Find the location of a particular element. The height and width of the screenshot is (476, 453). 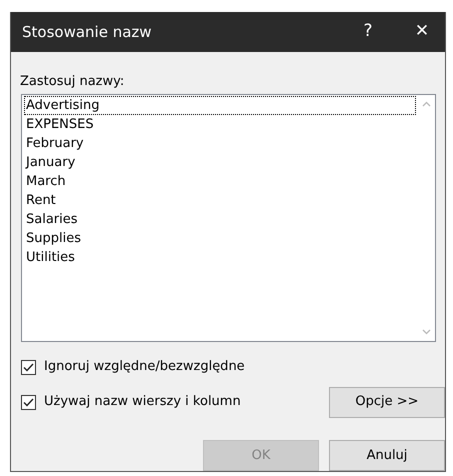

list-item: Utilities is located at coordinates (220, 257).